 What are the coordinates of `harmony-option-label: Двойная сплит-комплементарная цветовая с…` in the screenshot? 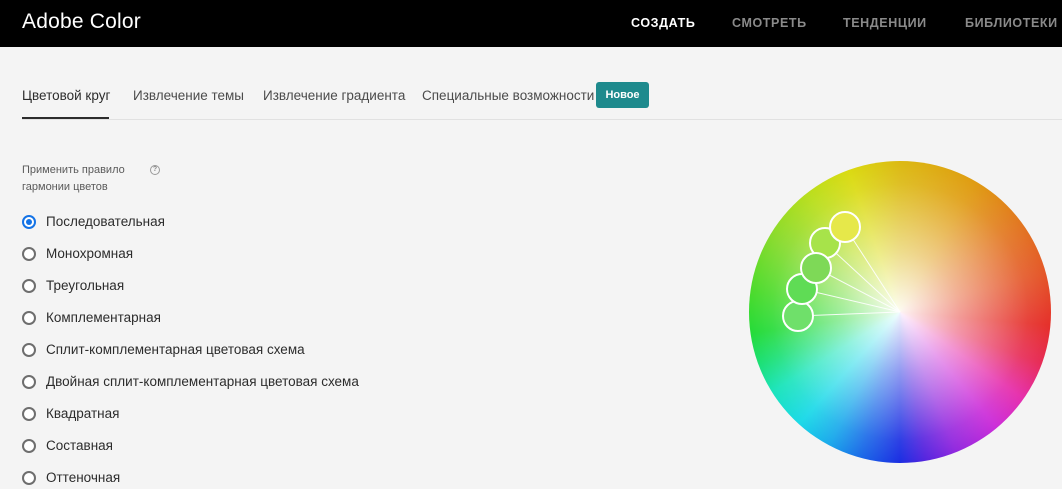 It's located at (202, 381).